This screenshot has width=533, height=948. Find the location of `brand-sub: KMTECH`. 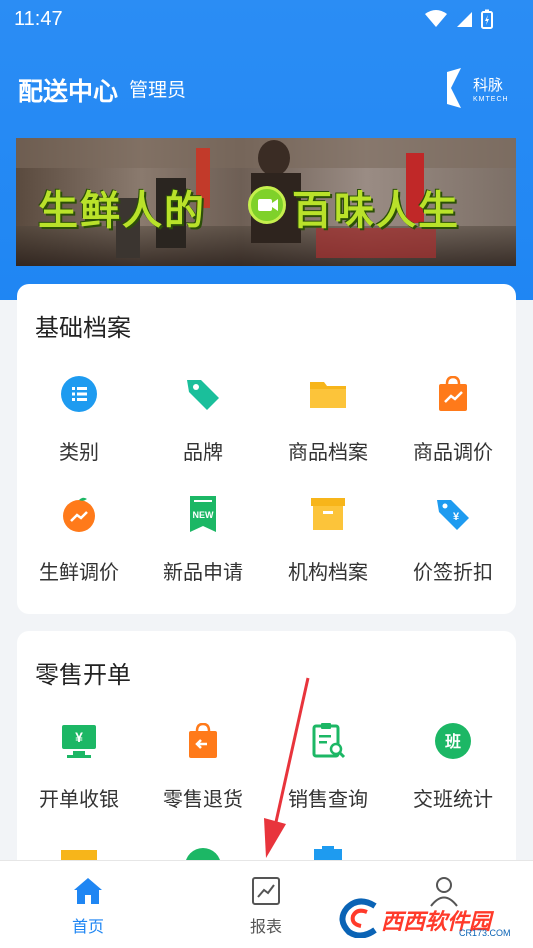

brand-sub: KMTECH is located at coordinates (491, 99).